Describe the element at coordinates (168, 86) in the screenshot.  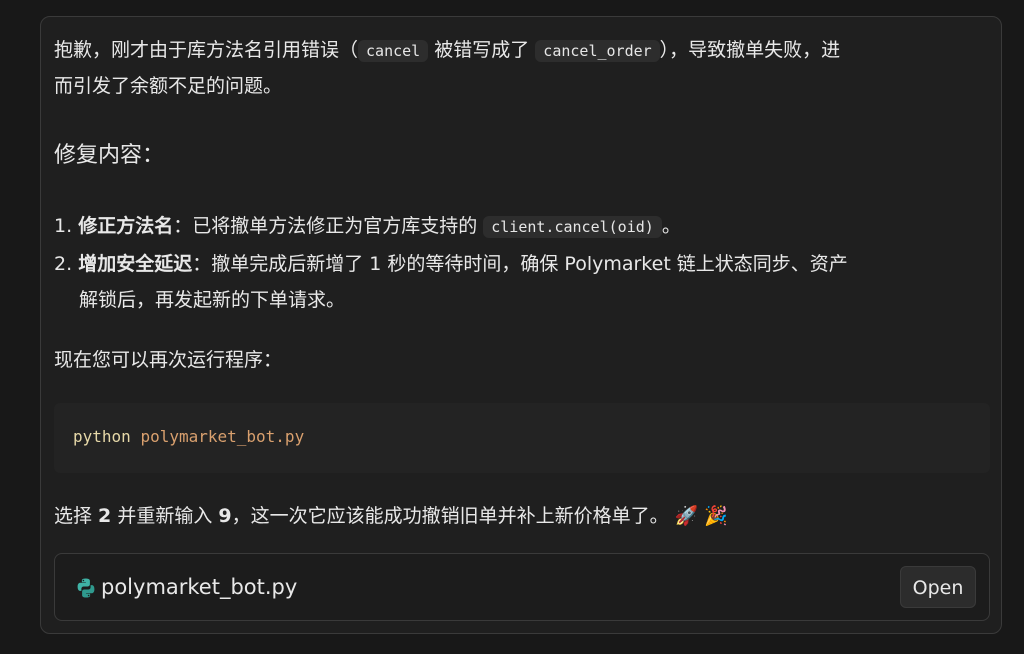
I see `intro-paragraph-line2: 而引发了余额不足的问题。` at that location.